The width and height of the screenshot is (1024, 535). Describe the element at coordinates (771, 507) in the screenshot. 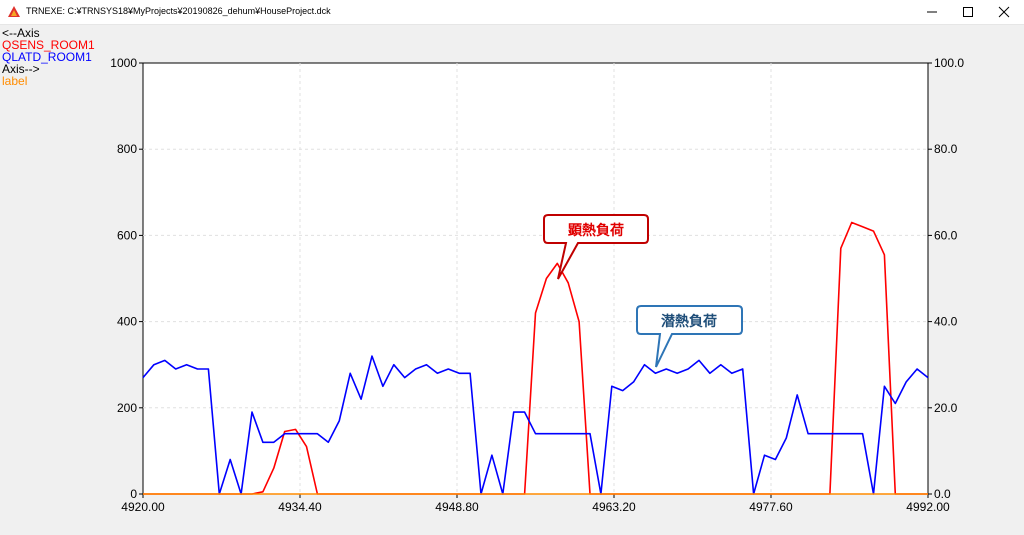

I see `x-tick-label: 4977.60` at that location.